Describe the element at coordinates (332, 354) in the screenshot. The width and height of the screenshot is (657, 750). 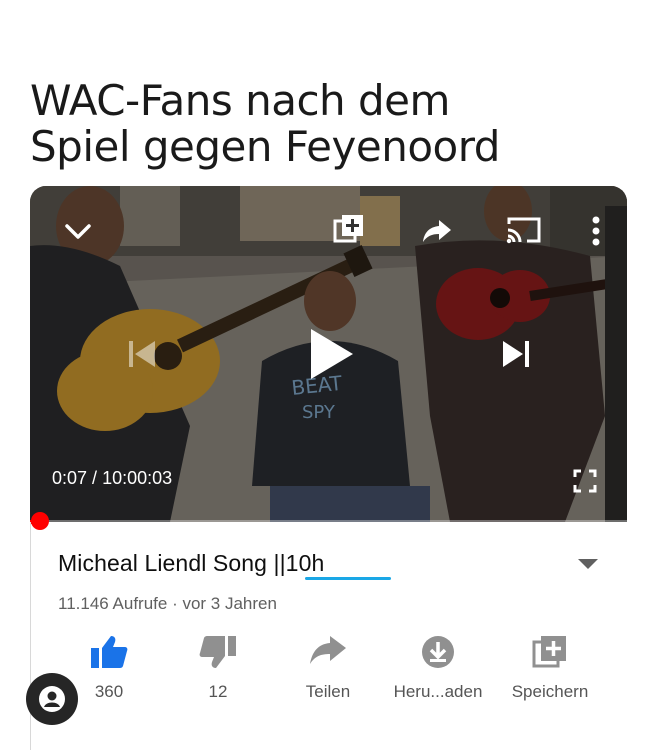
I see `play-icon` at that location.